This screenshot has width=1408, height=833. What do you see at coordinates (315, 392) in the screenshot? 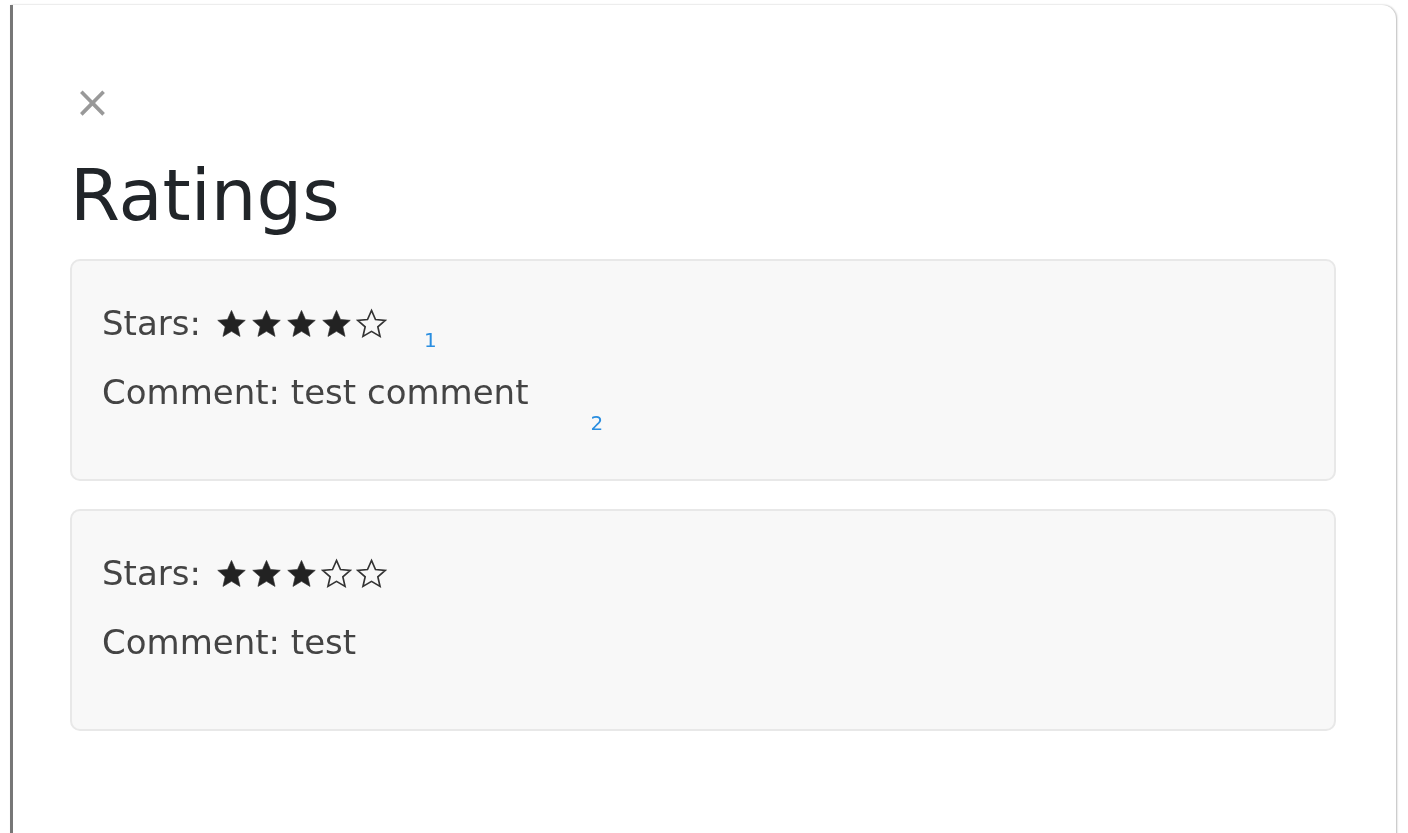
I see `comment-text: Comment: test comment` at bounding box center [315, 392].